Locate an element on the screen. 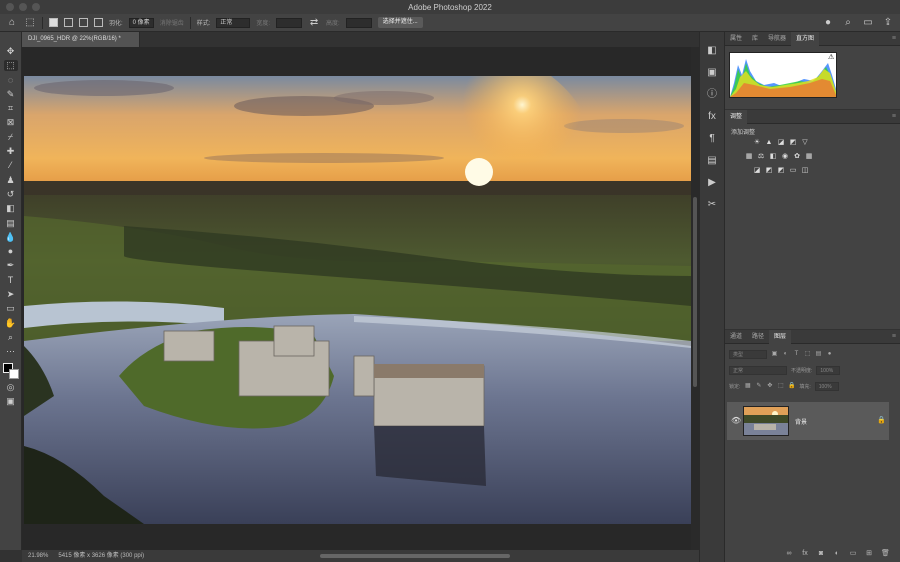  vertical-scrollbar is located at coordinates (695, 298).